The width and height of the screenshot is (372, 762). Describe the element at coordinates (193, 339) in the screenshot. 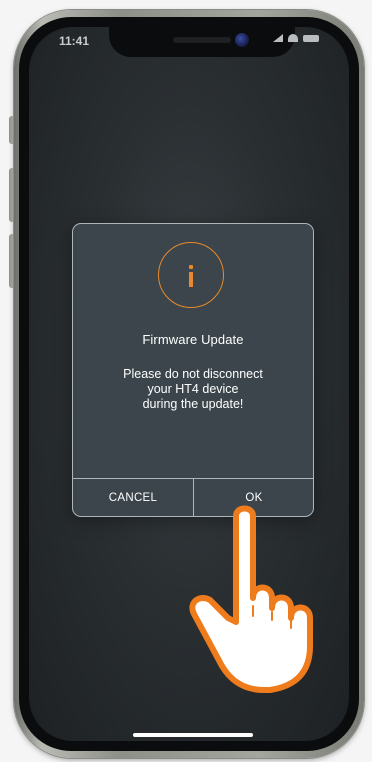

I see `dialog-title: Firmware Update` at that location.